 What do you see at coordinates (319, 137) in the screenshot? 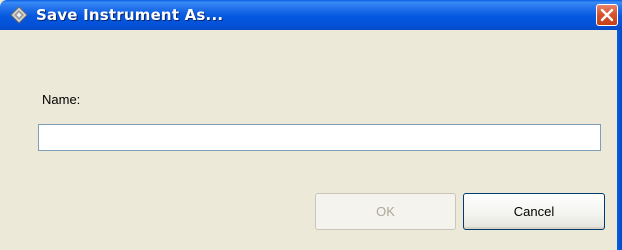
I see `name-input` at bounding box center [319, 137].